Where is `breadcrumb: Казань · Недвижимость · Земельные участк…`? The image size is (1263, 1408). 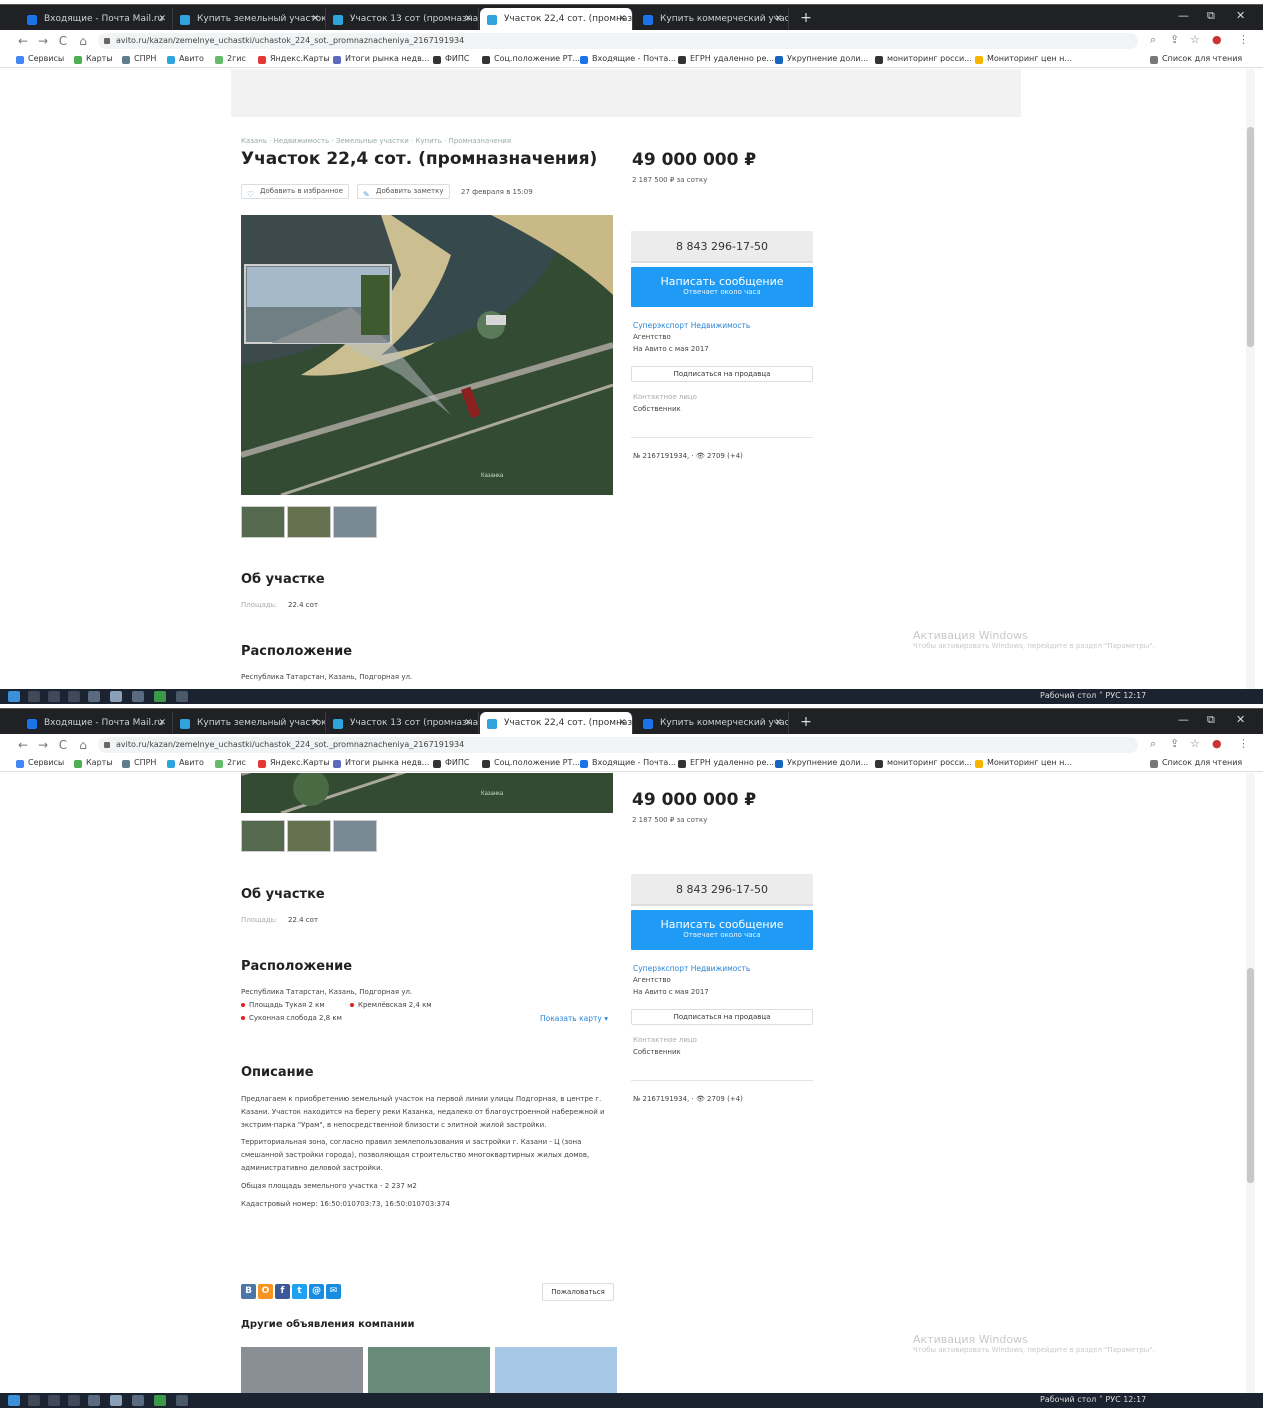
breadcrumb: Казань · Недвижимость · Земельные участк… is located at coordinates (376, 141).